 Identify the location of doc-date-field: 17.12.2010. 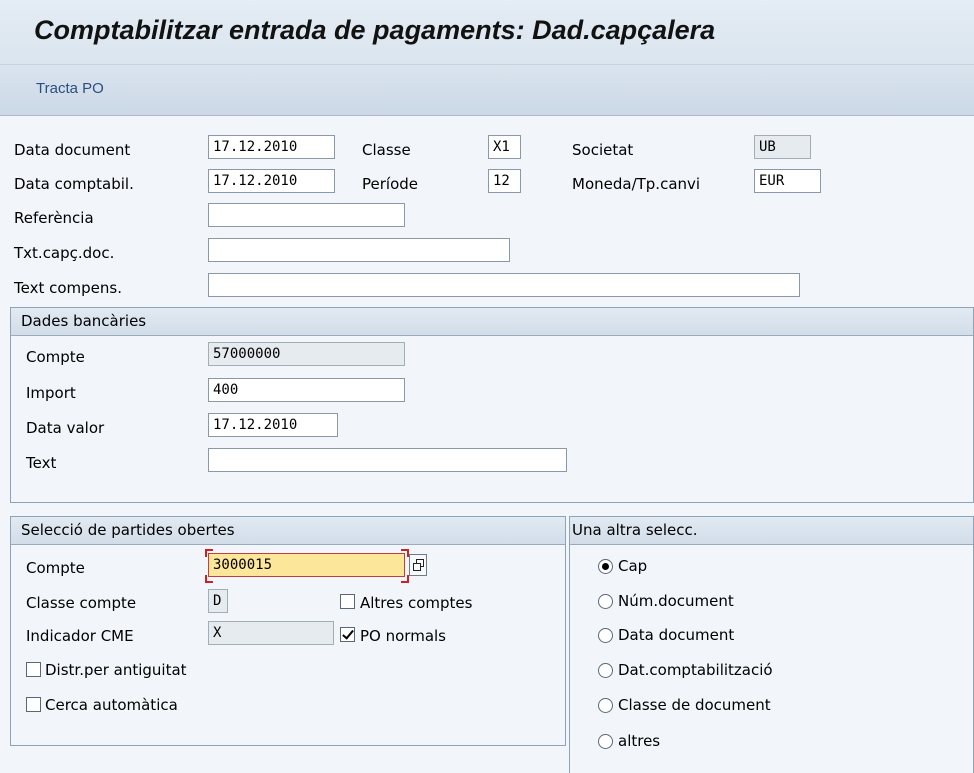
(271, 147).